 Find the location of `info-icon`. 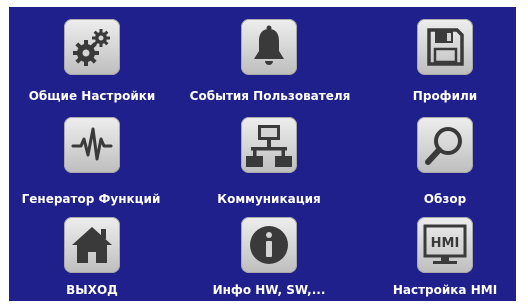

info-icon is located at coordinates (269, 245).